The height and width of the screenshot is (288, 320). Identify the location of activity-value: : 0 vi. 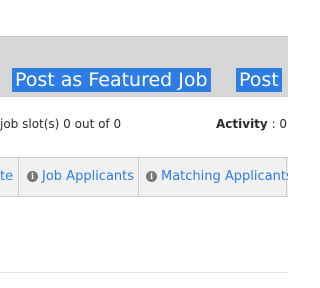
(279, 124).